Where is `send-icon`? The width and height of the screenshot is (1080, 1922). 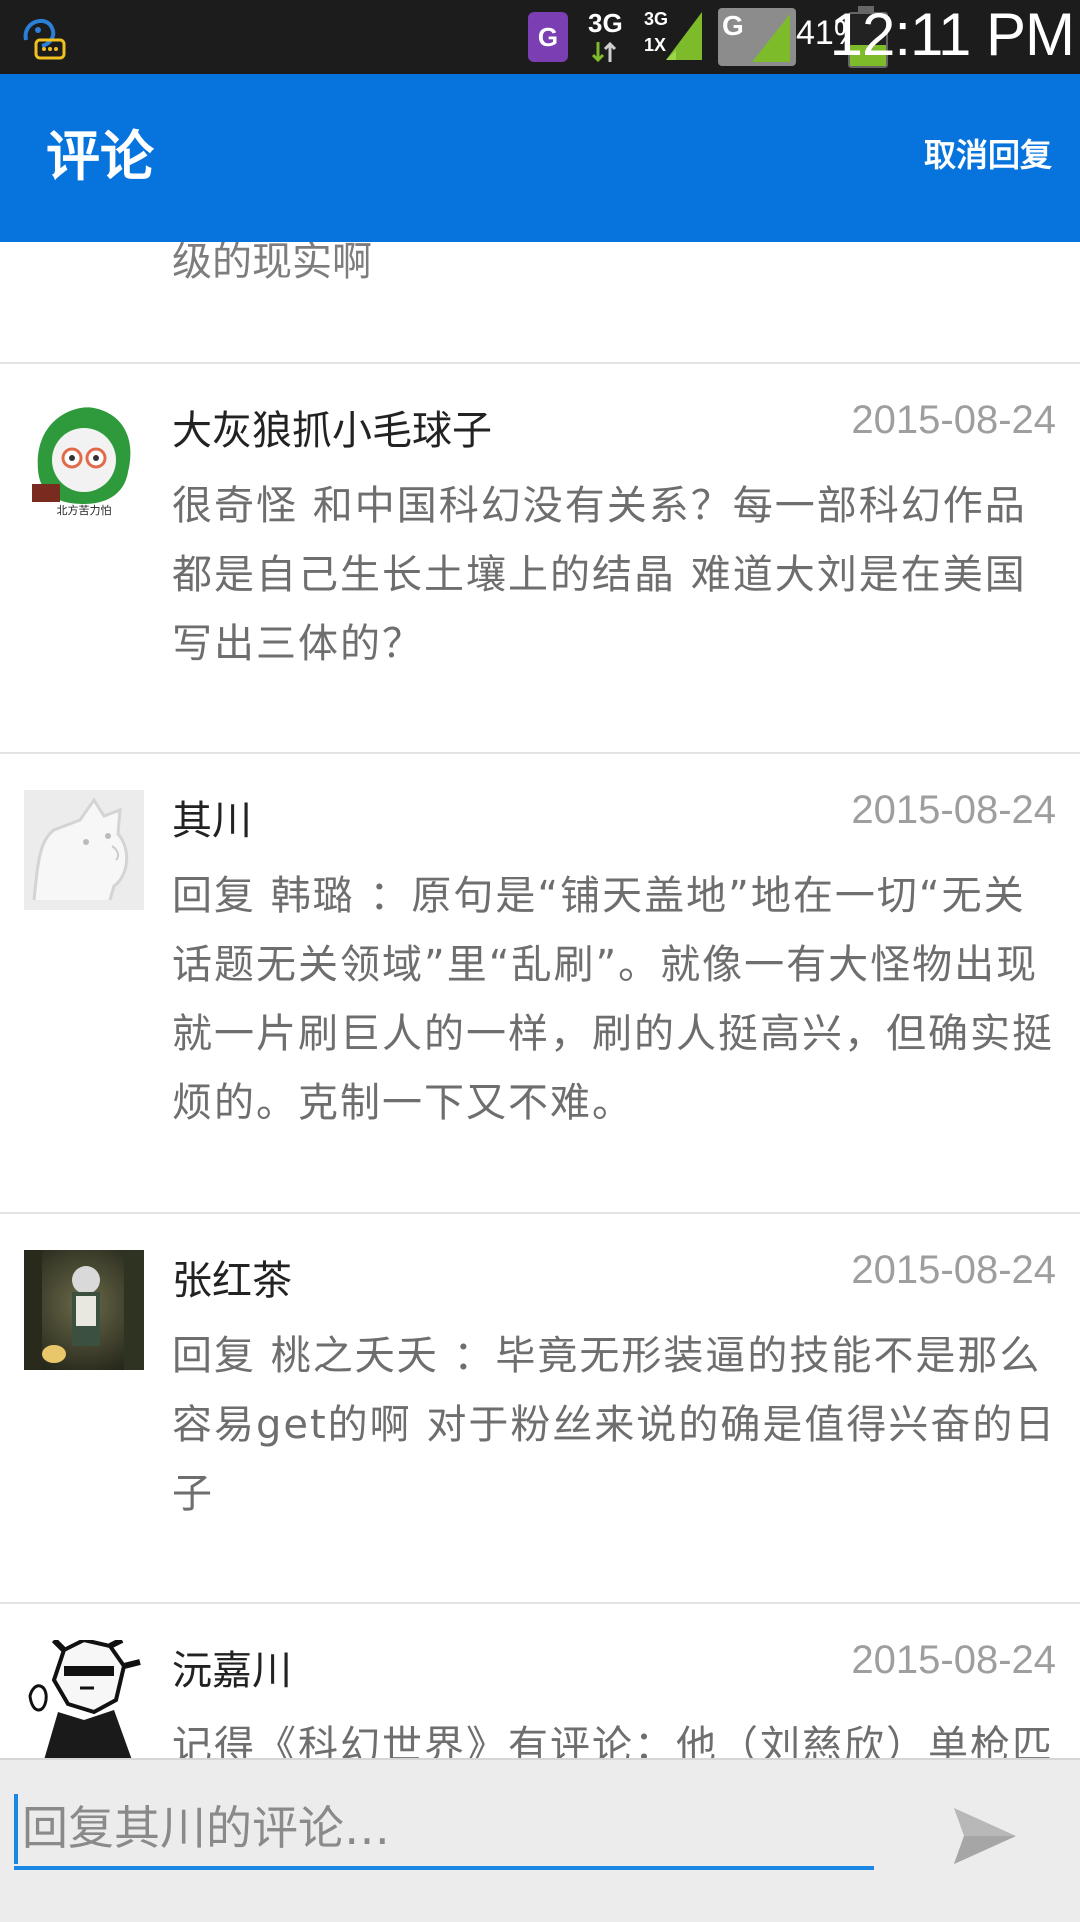
send-icon is located at coordinates (985, 1836).